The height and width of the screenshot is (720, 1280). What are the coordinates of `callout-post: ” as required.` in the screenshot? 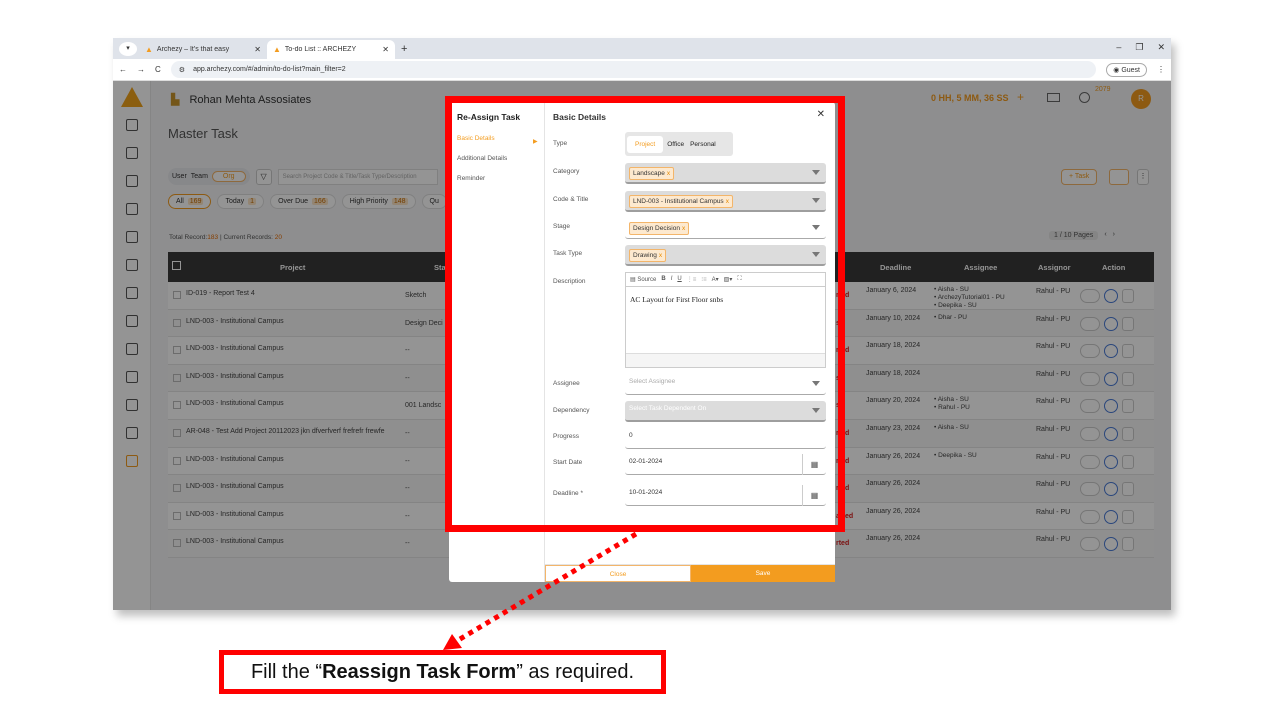 It's located at (575, 672).